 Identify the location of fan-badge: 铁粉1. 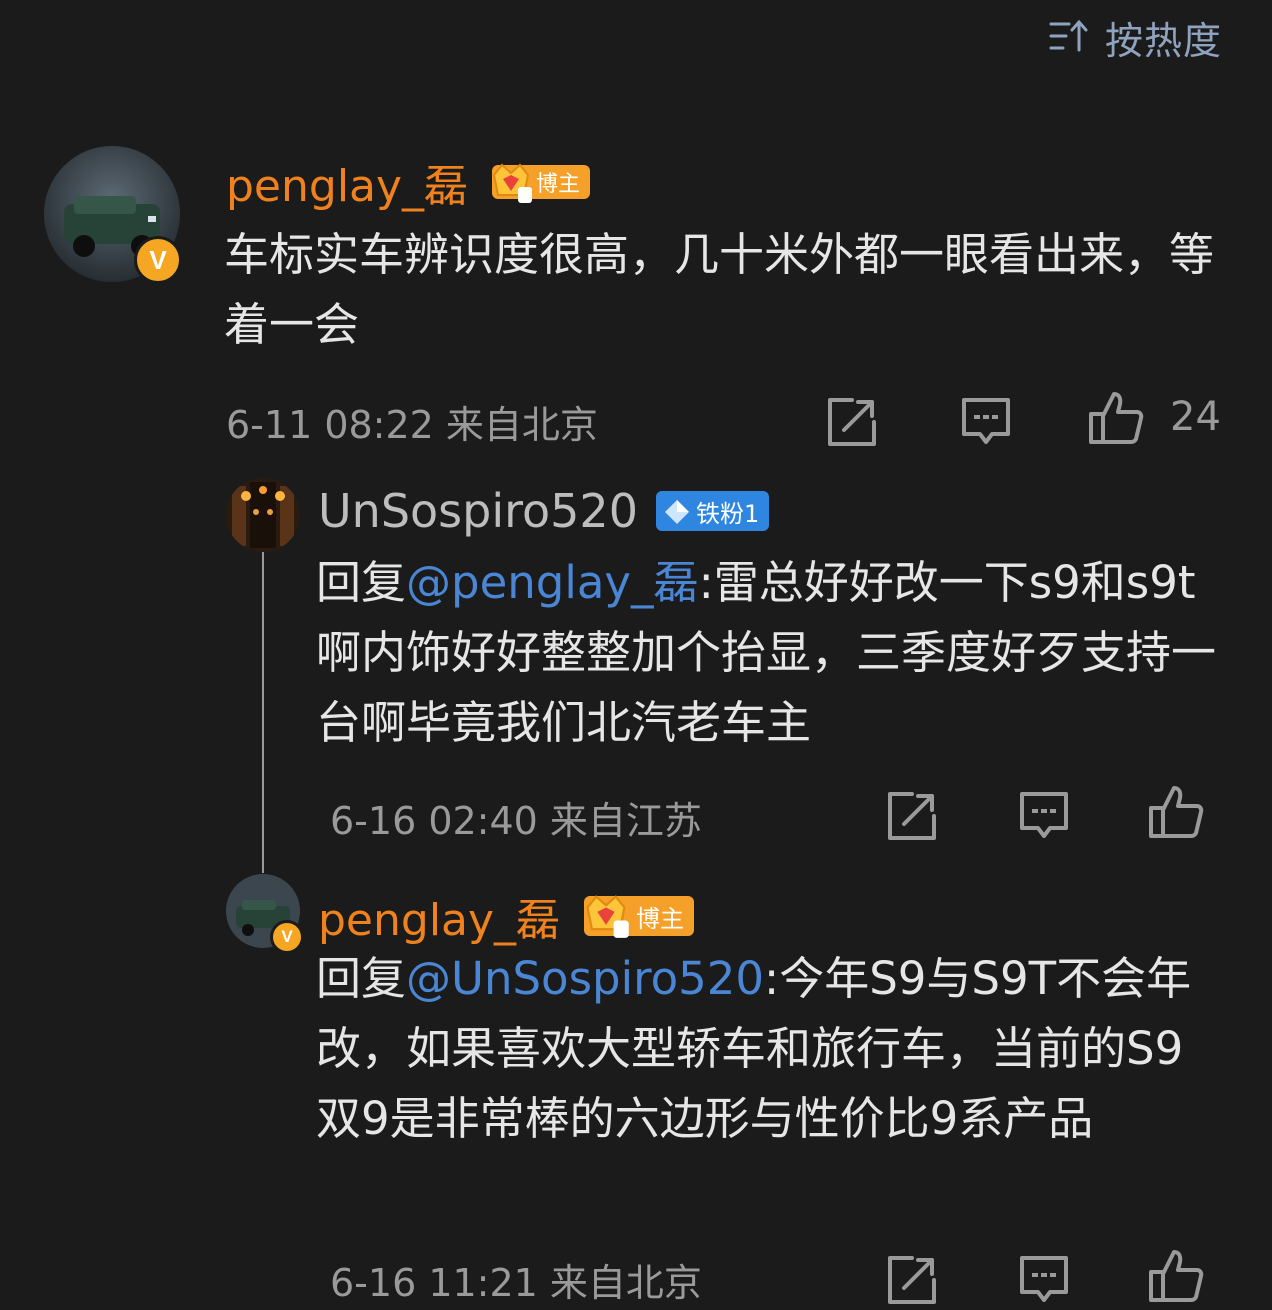
(712, 511).